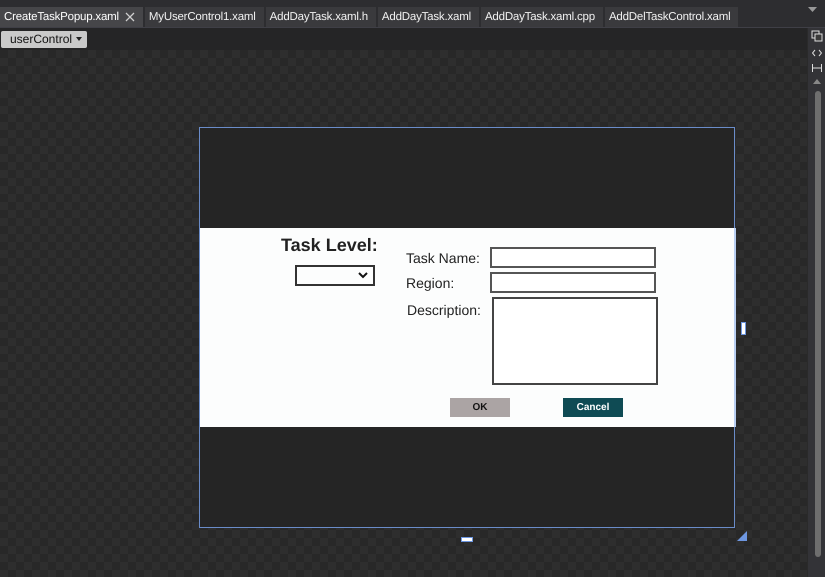 This screenshot has height=577, width=825. What do you see at coordinates (321, 17) in the screenshot?
I see `document-tab: AddDayTask.xaml.h` at bounding box center [321, 17].